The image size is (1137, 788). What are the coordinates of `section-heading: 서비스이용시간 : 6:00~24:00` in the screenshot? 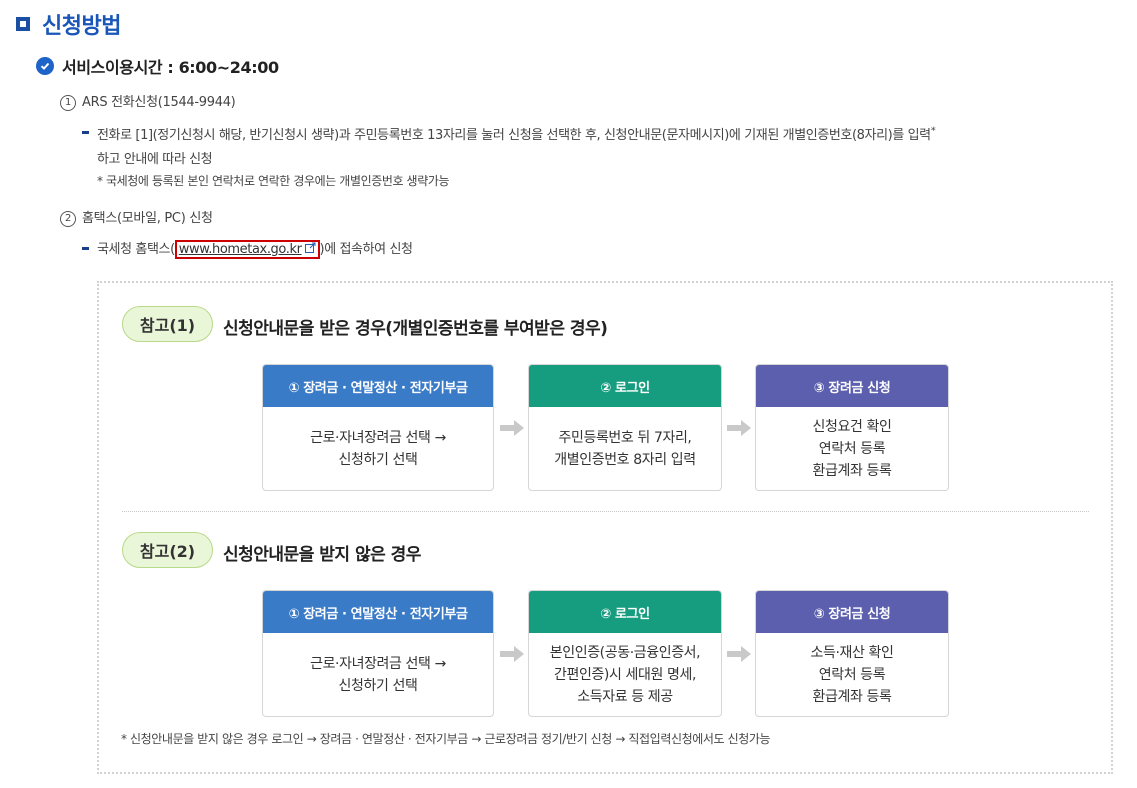 It's located at (157, 66).